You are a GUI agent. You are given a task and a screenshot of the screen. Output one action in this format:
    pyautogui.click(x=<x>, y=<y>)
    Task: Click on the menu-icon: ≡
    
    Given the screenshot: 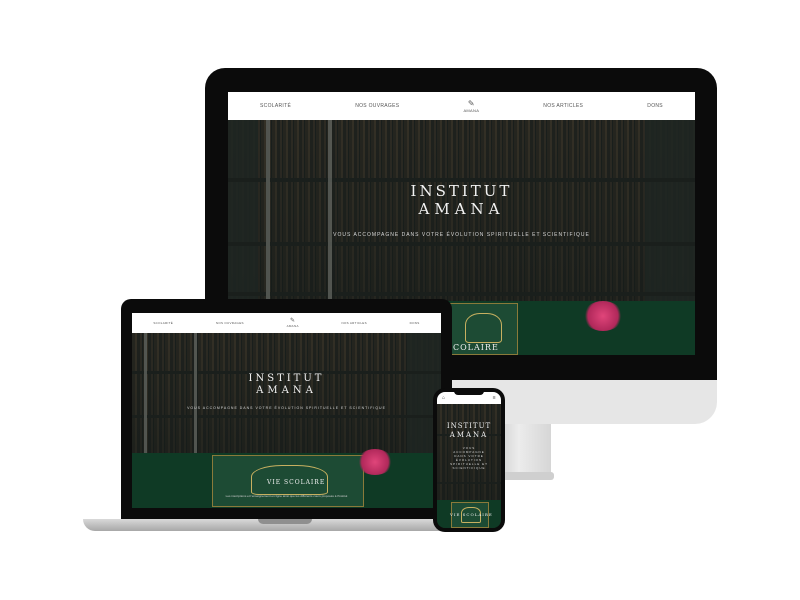 What is the action you would take?
    pyautogui.click(x=494, y=398)
    